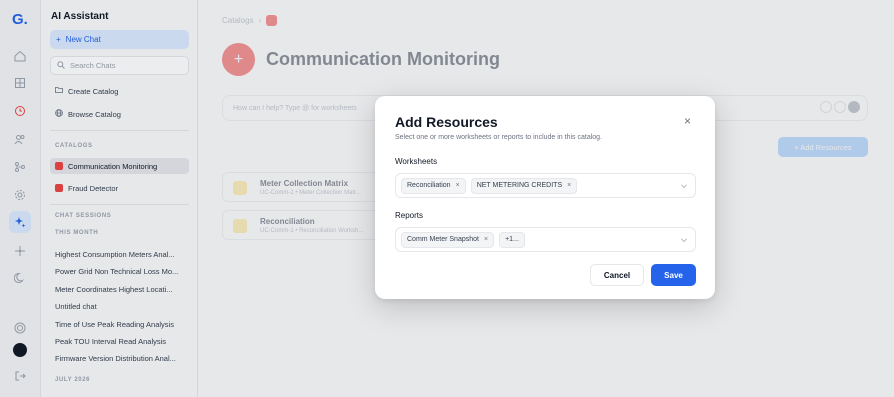  Describe the element at coordinates (409, 215) in the screenshot. I see `reports-label: Reports` at that location.